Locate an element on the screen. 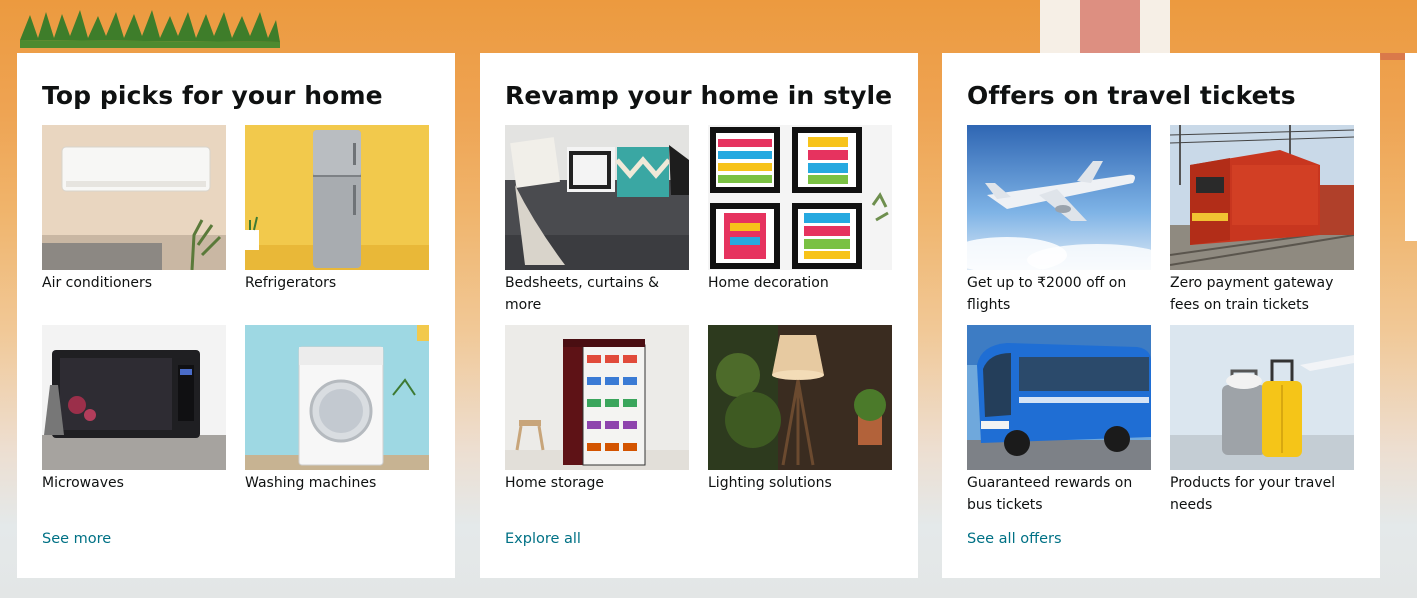 Image resolution: width=1417 pixels, height=598 pixels. refrigerator-image is located at coordinates (337, 197).